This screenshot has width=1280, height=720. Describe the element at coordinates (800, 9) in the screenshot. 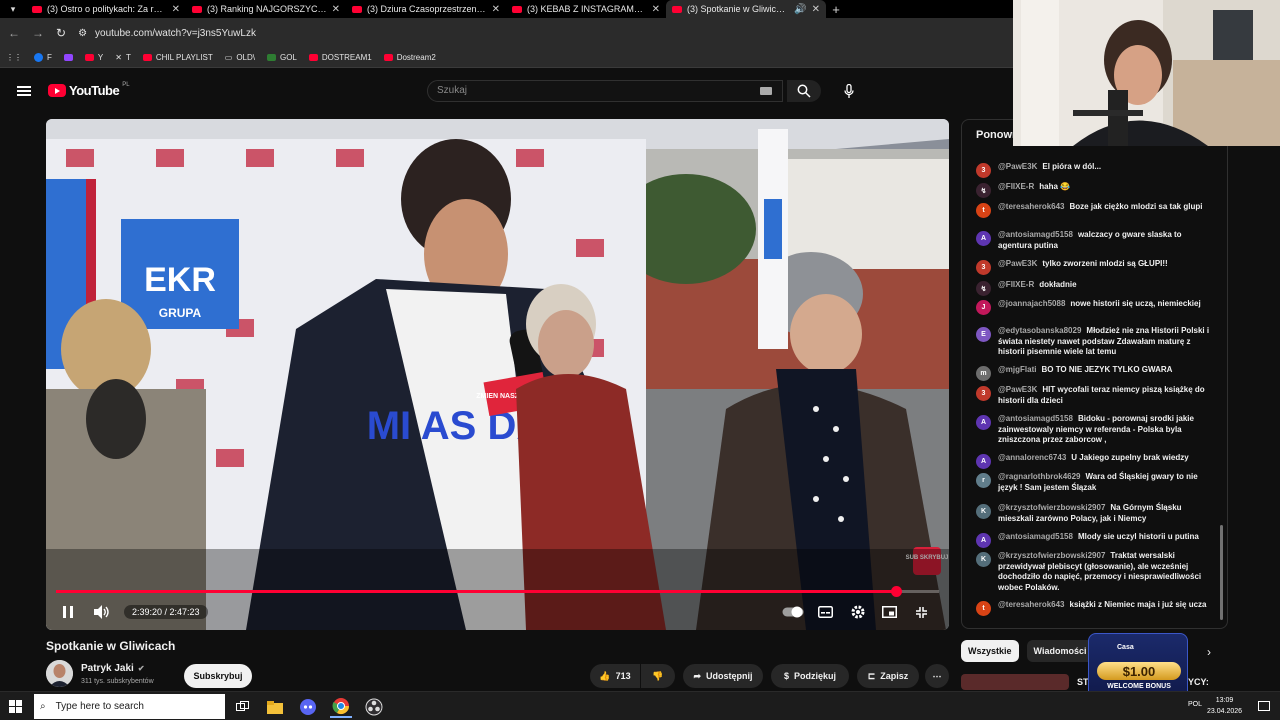

I see `speaker-icon: 🔊` at that location.